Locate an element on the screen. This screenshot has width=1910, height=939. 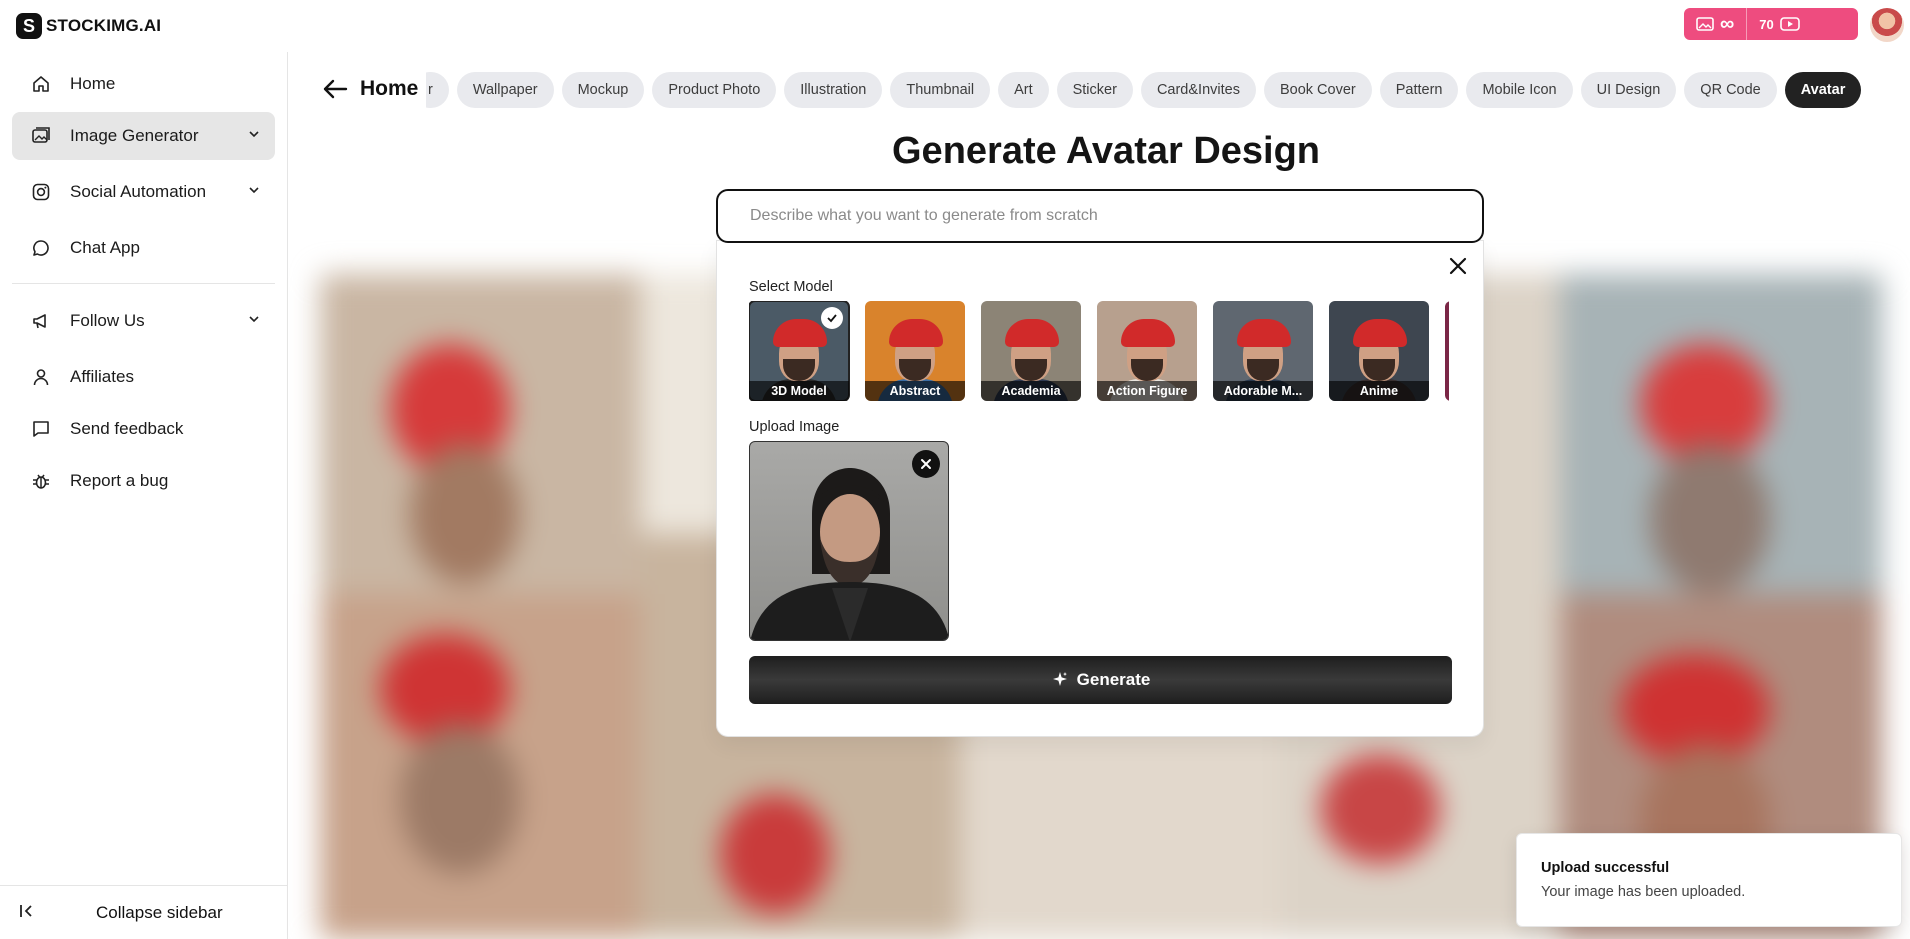
category-chip: UI Design is located at coordinates (1628, 90).